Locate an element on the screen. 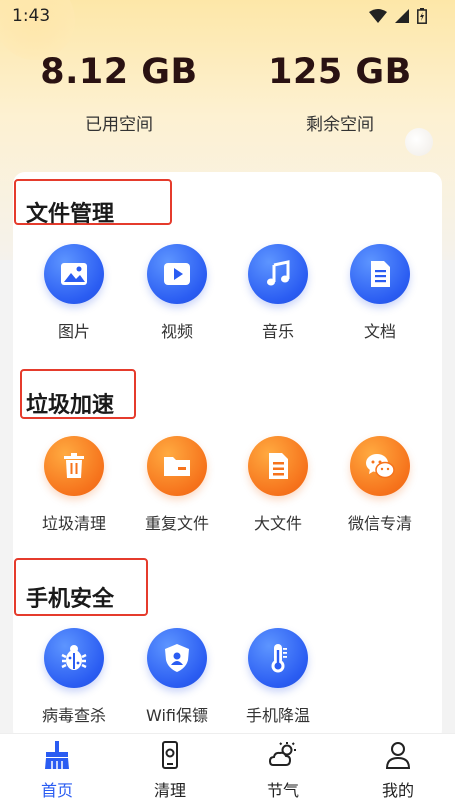 The width and height of the screenshot is (455, 810). grid-item-label: 手机降温 is located at coordinates (277, 715).